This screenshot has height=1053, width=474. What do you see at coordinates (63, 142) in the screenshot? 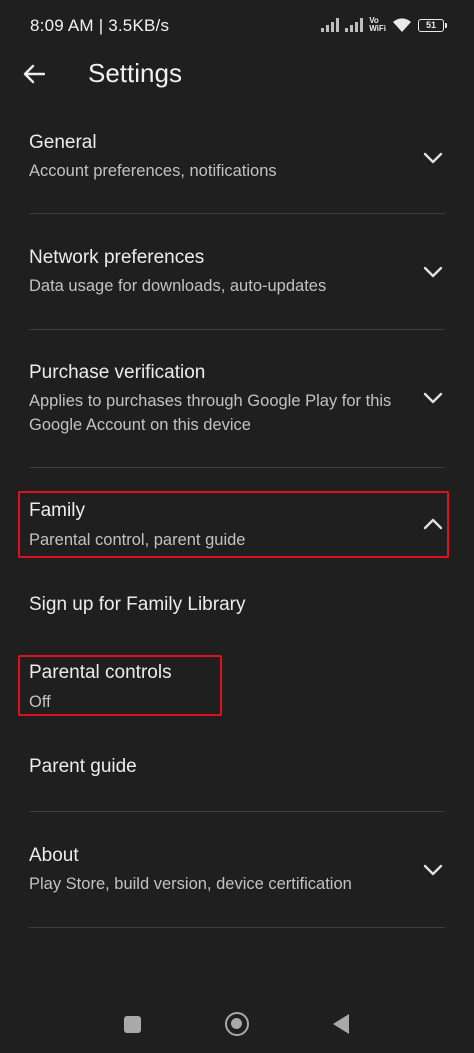
I see `general-title: General` at bounding box center [63, 142].